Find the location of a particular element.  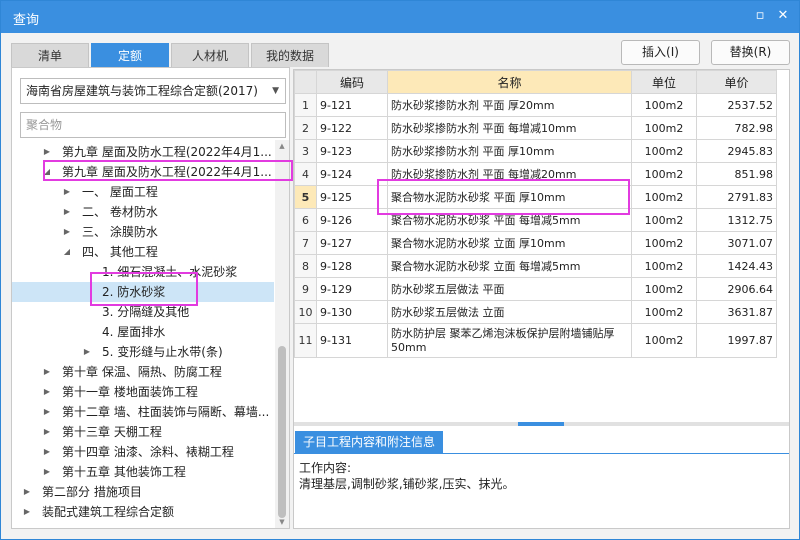

splitter-grip is located at coordinates (541, 424).